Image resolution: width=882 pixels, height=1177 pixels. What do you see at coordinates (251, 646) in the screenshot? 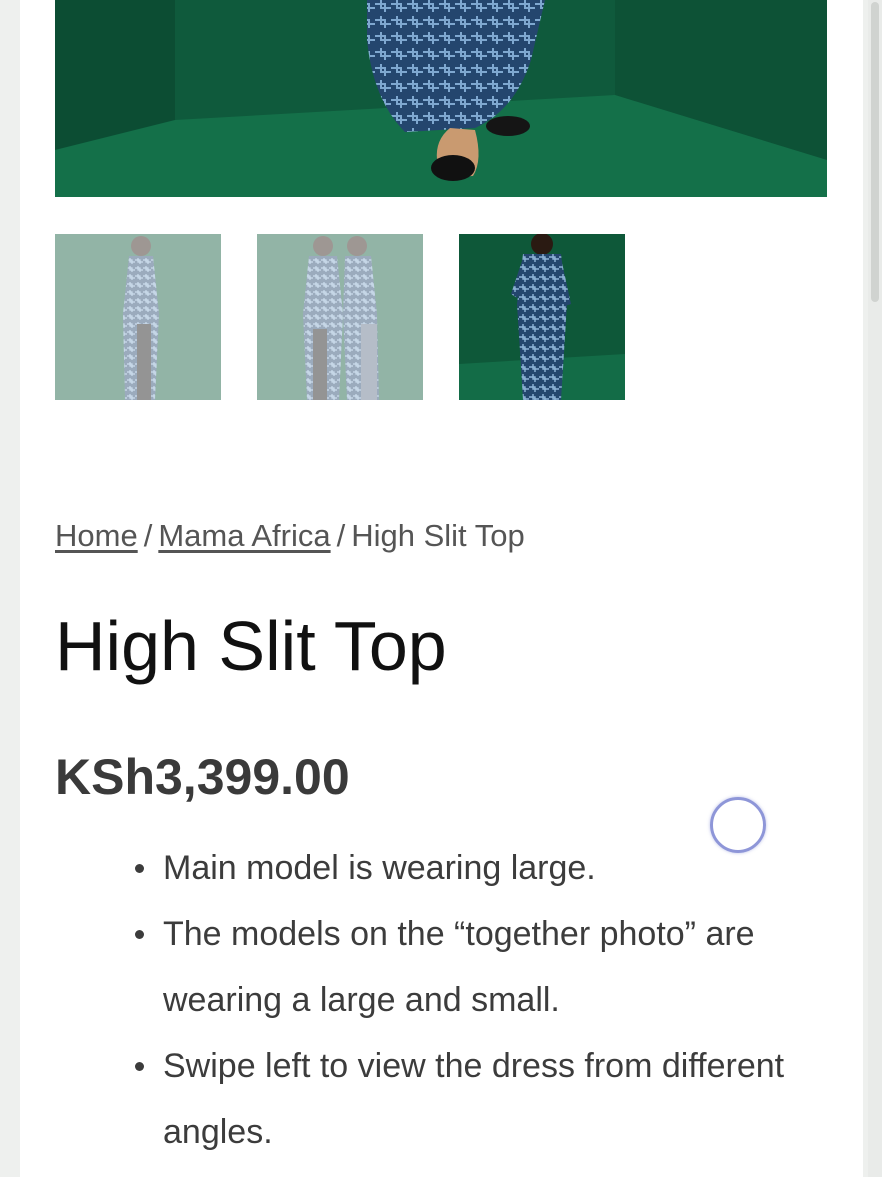
I see `product-title: High Slit Top` at bounding box center [251, 646].